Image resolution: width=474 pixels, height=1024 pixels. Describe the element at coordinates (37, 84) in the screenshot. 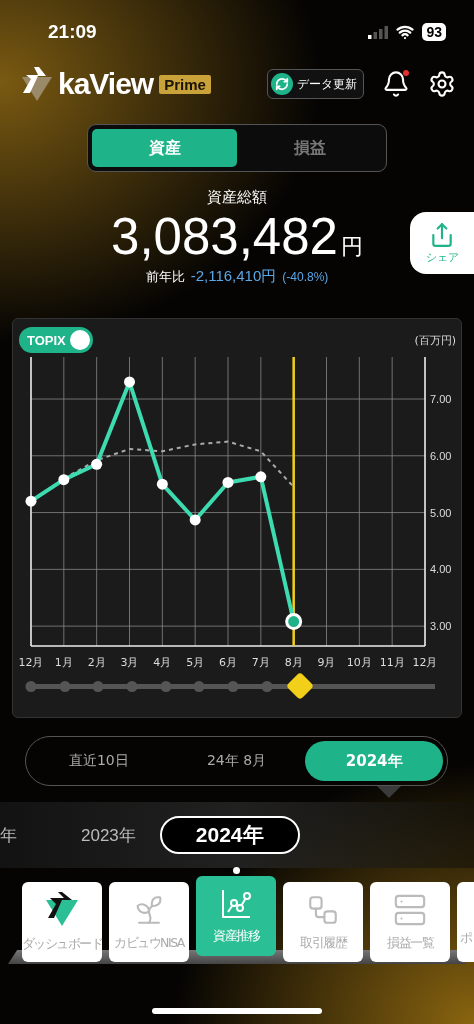

I see `logo-icon` at that location.